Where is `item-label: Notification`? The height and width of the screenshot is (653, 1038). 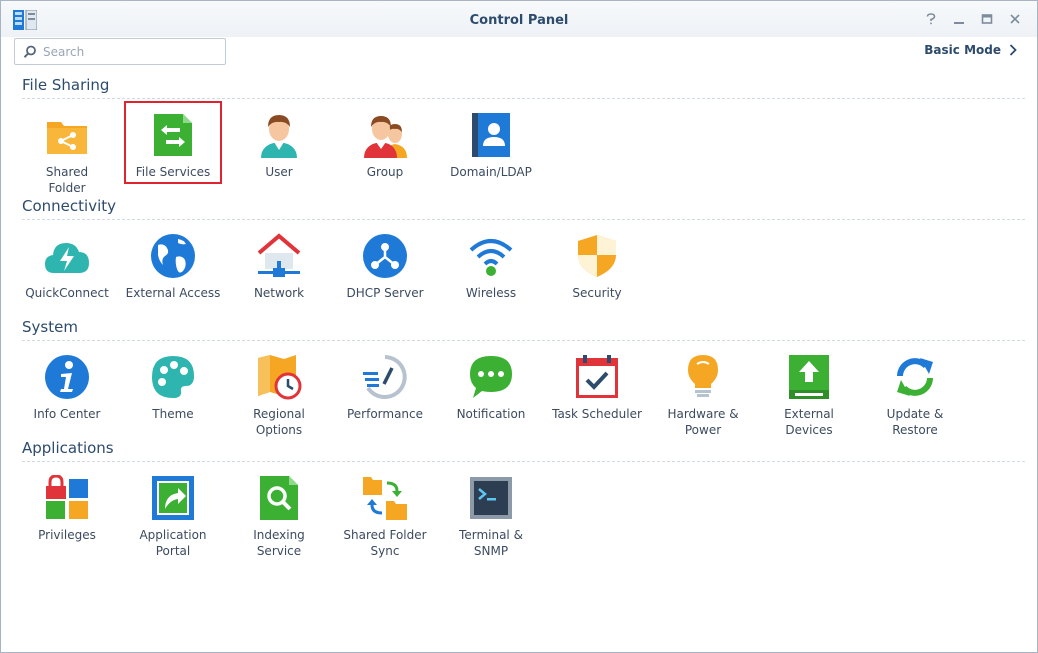
item-label: Notification is located at coordinates (491, 414).